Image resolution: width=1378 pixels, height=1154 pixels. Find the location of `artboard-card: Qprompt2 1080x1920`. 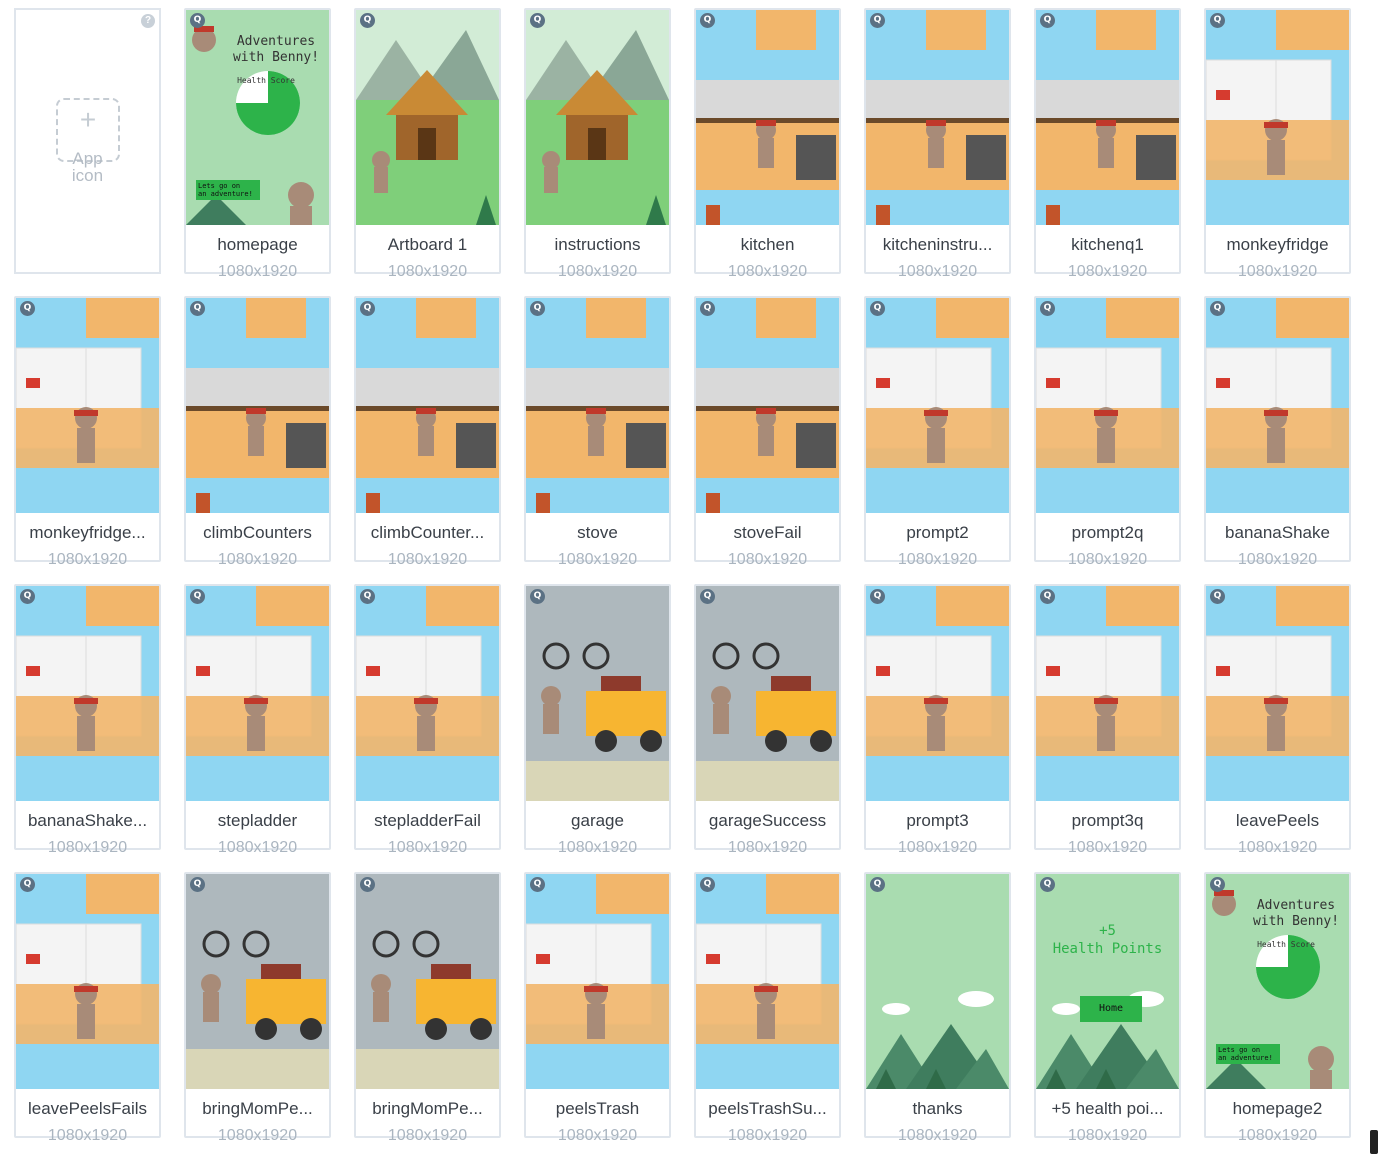

artboard-card: Qprompt2 1080x1920 is located at coordinates (937, 432).